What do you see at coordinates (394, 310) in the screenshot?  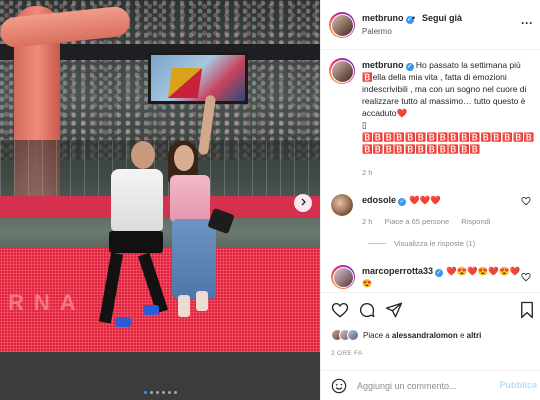 I see `share-icon` at bounding box center [394, 310].